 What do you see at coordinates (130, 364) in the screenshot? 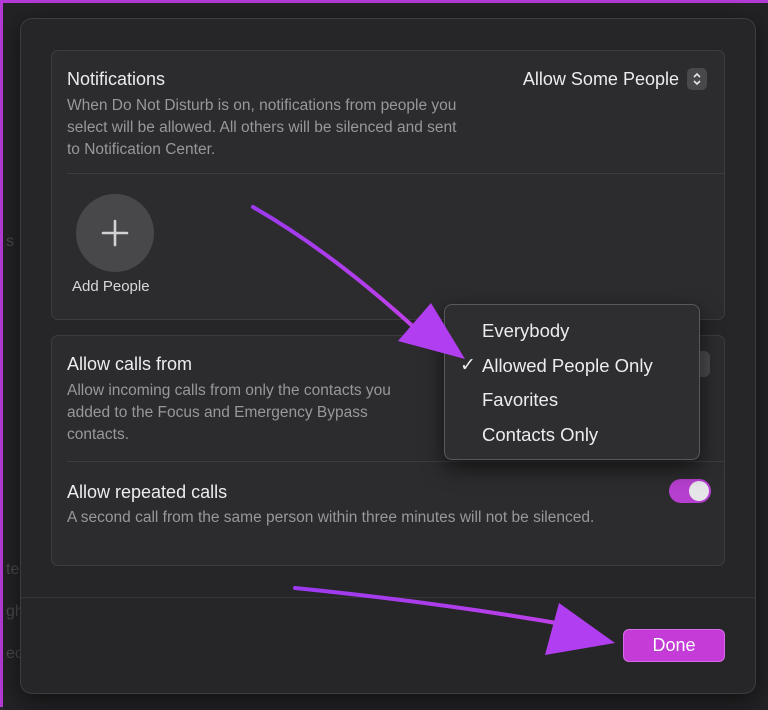
I see `allow-calls-title: Allow calls from` at bounding box center [130, 364].